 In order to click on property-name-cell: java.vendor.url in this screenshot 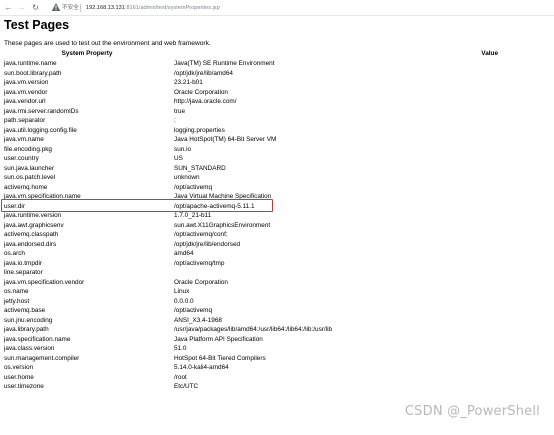, I will do `click(25, 101)`.